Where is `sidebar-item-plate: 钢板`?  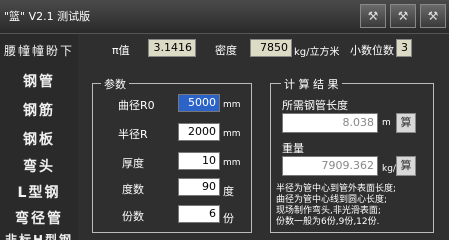 sidebar-item-plate: 钢板 is located at coordinates (39, 139).